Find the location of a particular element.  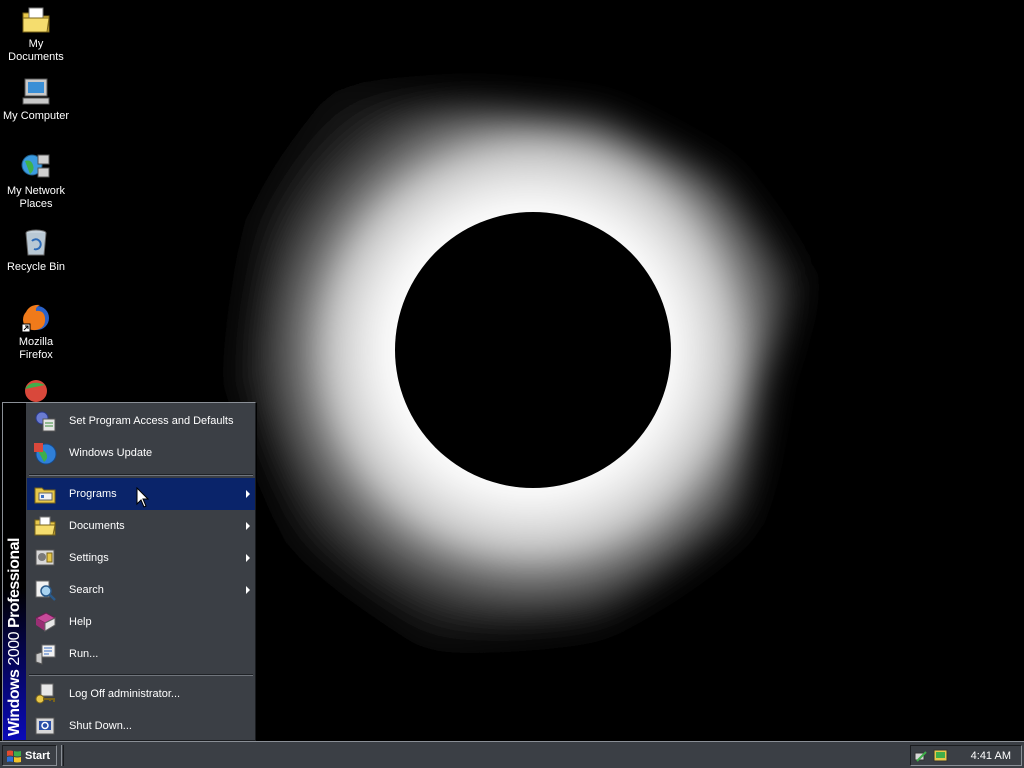

desktop-icon-label: Recycle Bin is located at coordinates (36, 267).